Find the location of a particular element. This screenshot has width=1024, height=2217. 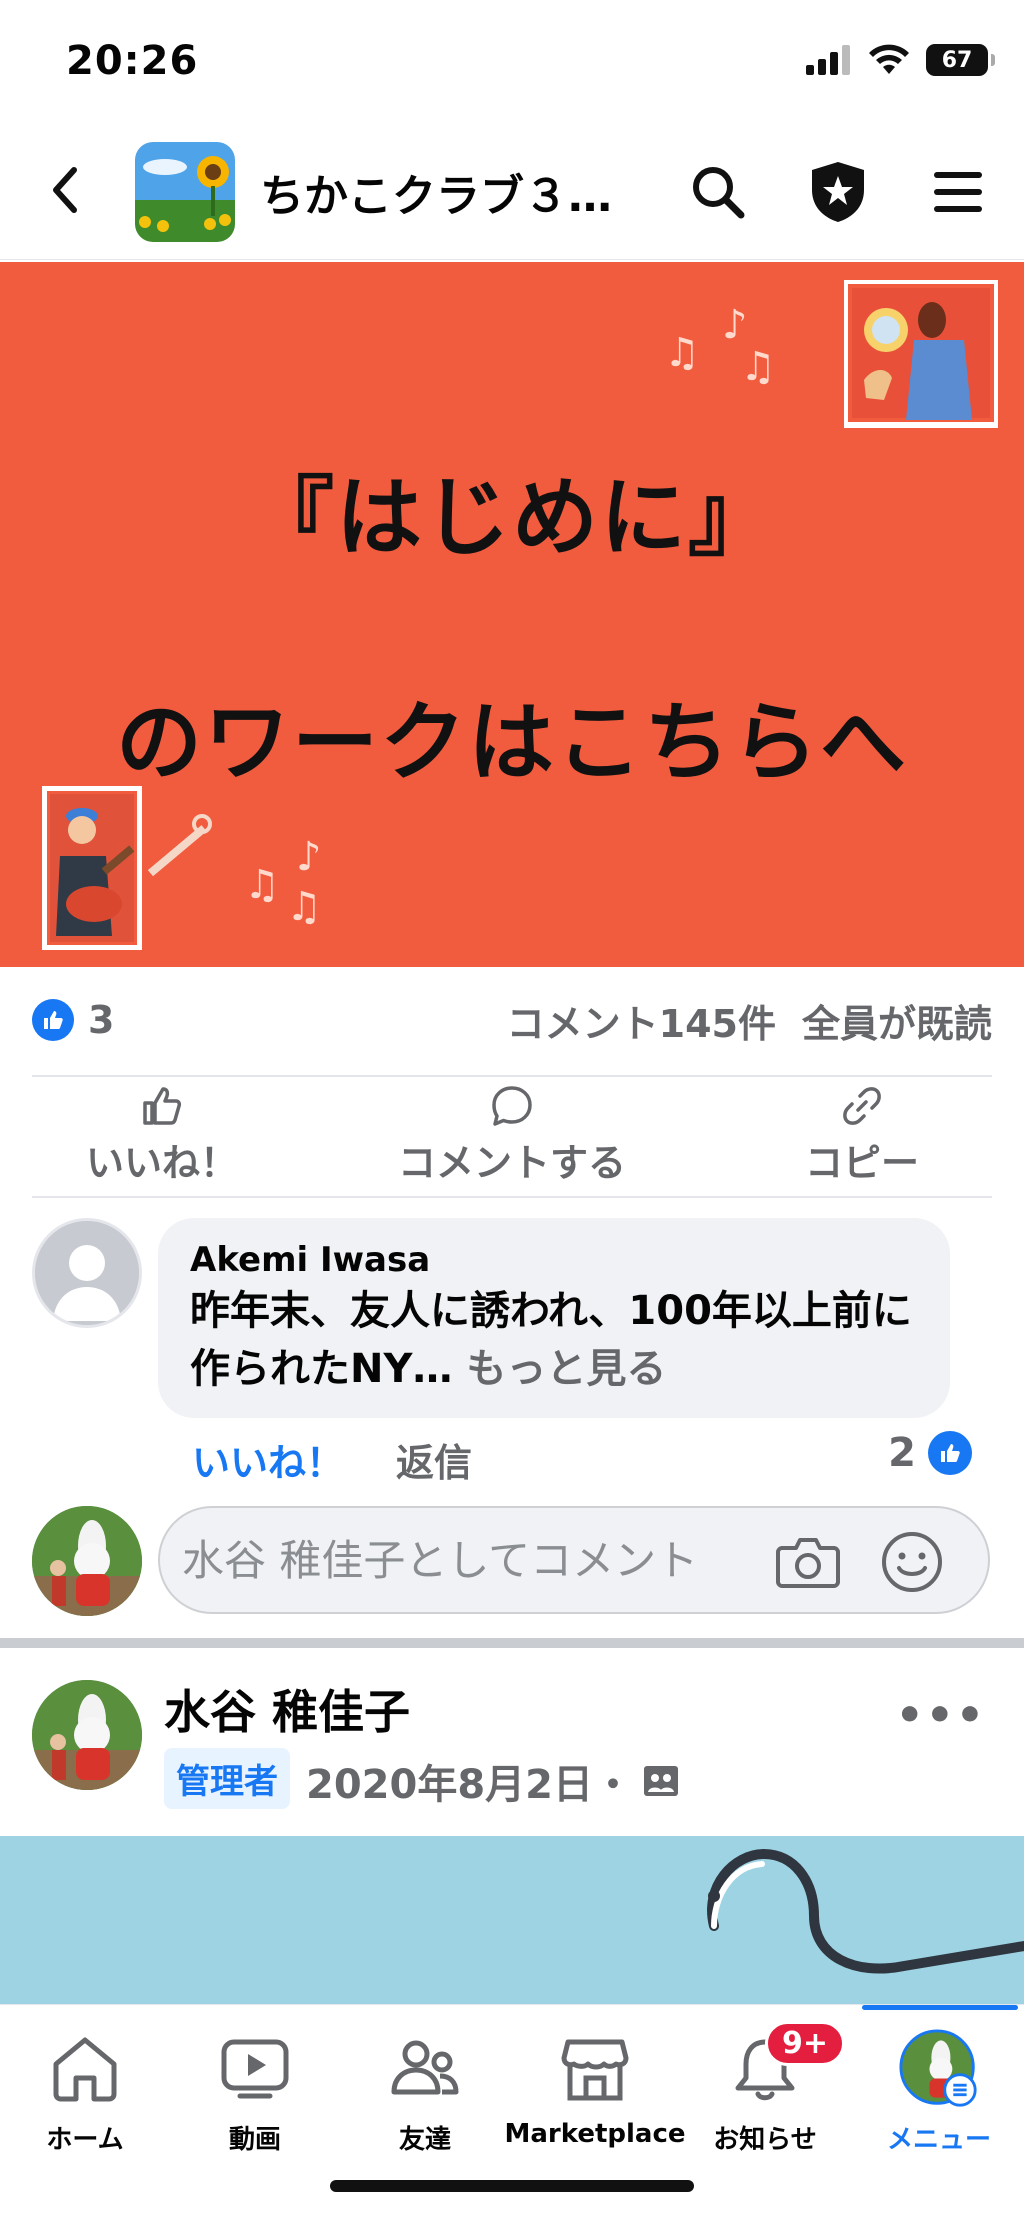

comment-reply-button: 返信 is located at coordinates (434, 1459).